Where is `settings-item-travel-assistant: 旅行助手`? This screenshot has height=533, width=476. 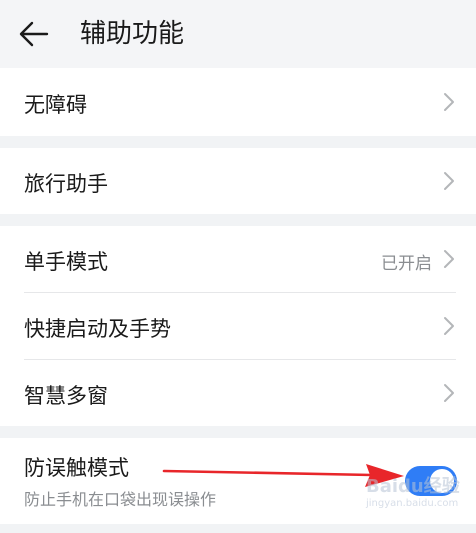
settings-item-travel-assistant: 旅行助手 is located at coordinates (238, 181).